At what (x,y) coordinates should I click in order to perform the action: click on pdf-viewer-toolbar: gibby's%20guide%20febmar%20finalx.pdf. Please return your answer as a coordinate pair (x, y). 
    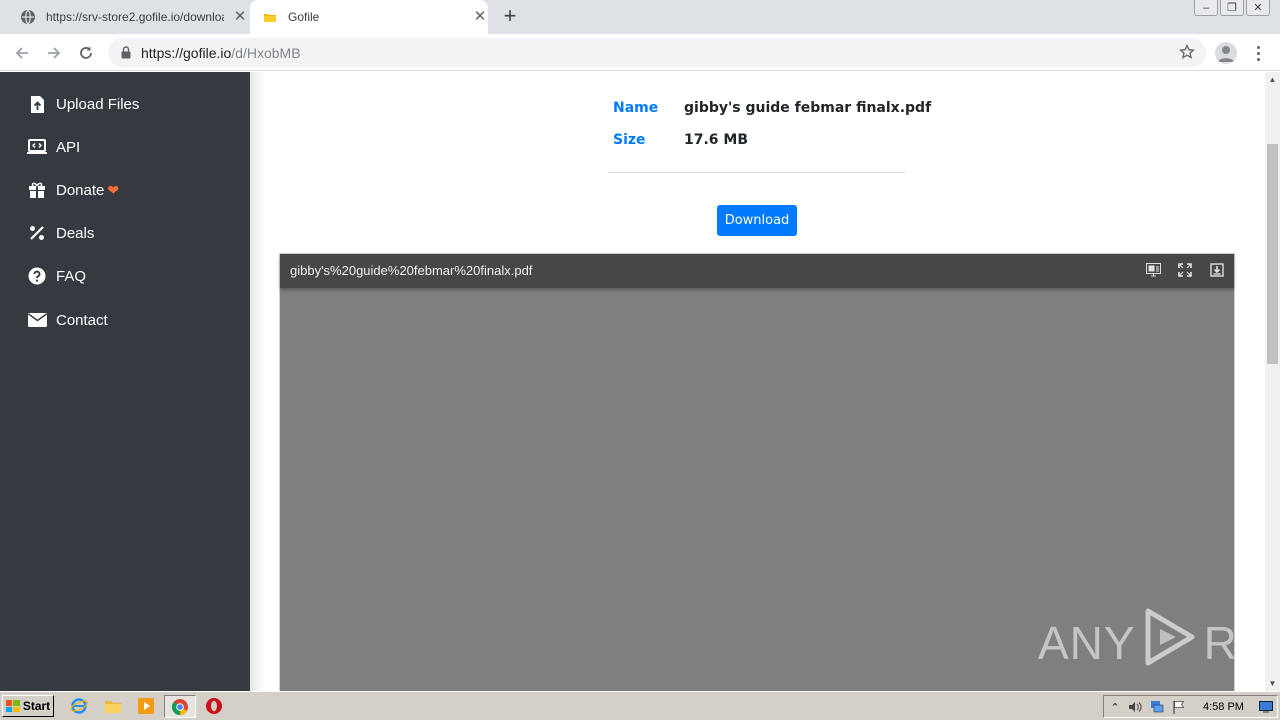
    Looking at the image, I should click on (757, 271).